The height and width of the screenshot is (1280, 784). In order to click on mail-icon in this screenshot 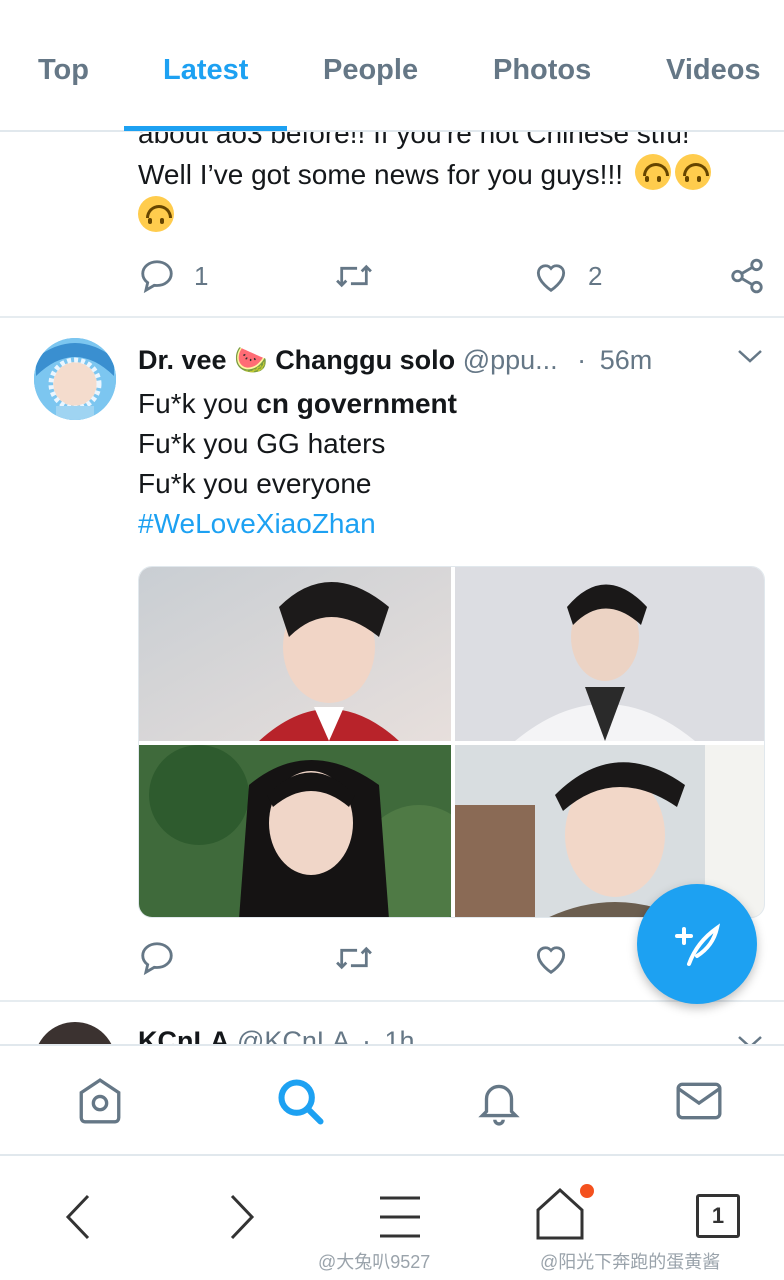, I will do `click(699, 1101)`.